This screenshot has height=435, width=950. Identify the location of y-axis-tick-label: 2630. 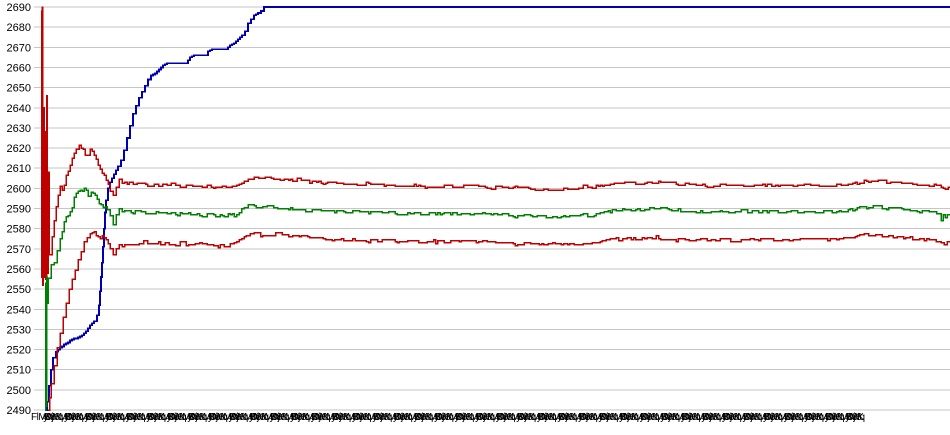
(19, 129).